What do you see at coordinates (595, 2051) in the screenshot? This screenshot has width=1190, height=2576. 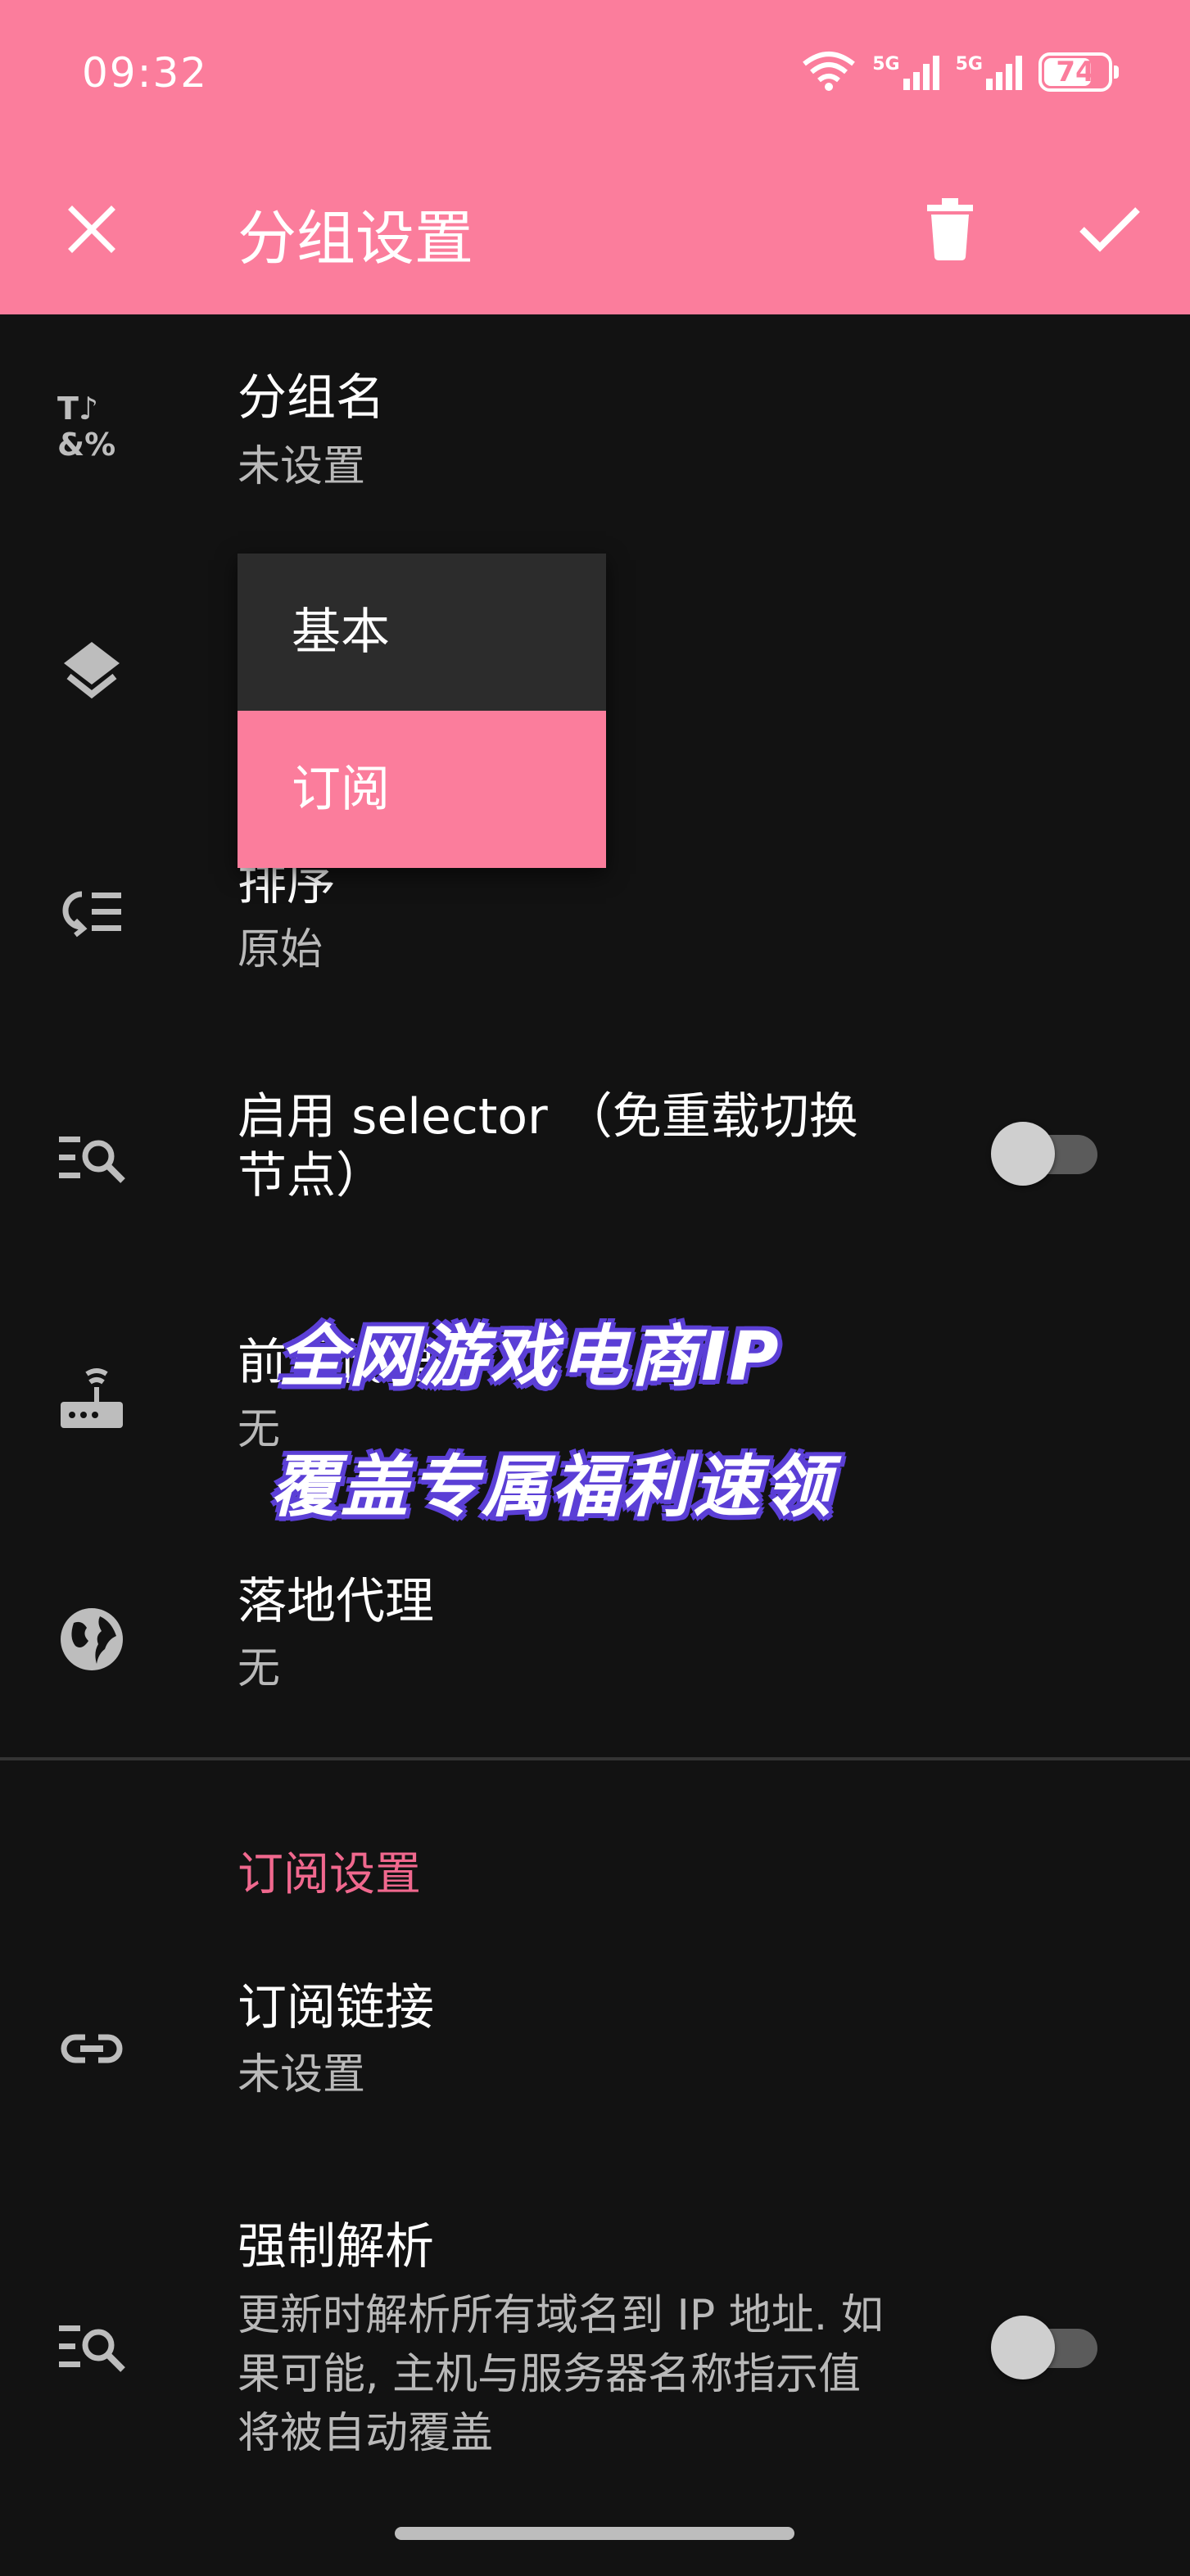 I see `pref-subscription-link: 订阅链接 未设置` at bounding box center [595, 2051].